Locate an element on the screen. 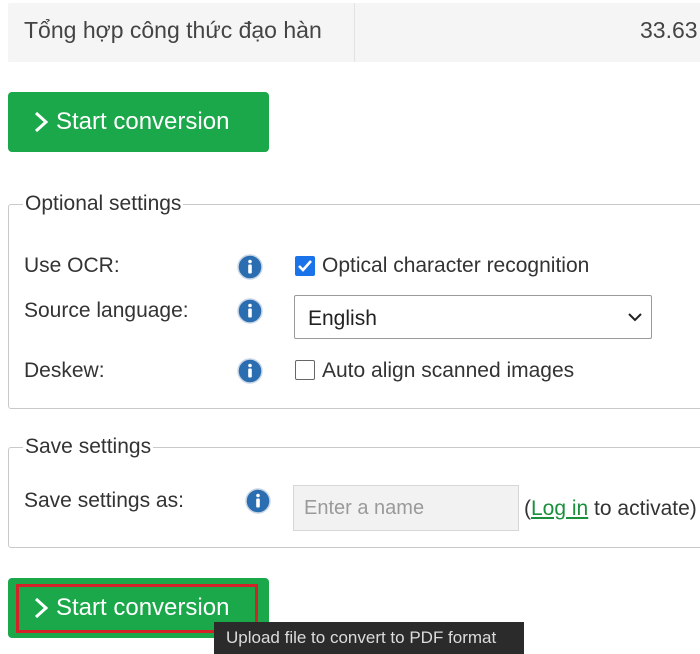 This screenshot has height=654, width=700. deskew-label: Deskew: is located at coordinates (64, 370).